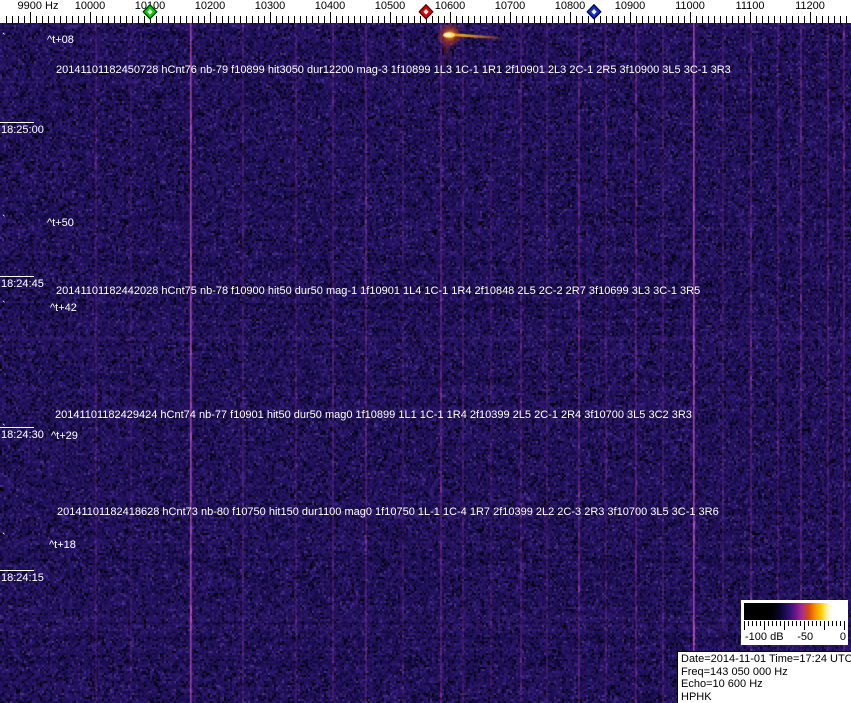 The image size is (851, 703). Describe the element at coordinates (722, 684) in the screenshot. I see `info-echo-line: Echo=10 600 Hz` at that location.